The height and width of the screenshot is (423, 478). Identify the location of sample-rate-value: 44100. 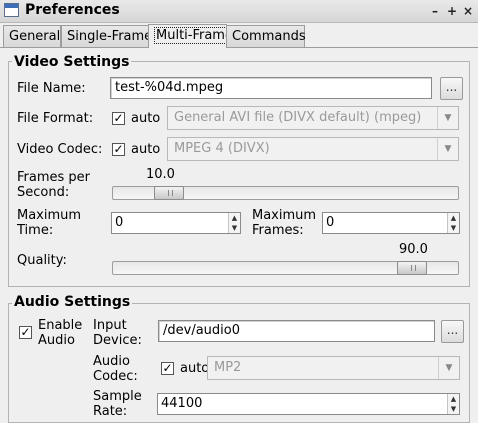
(182, 403).